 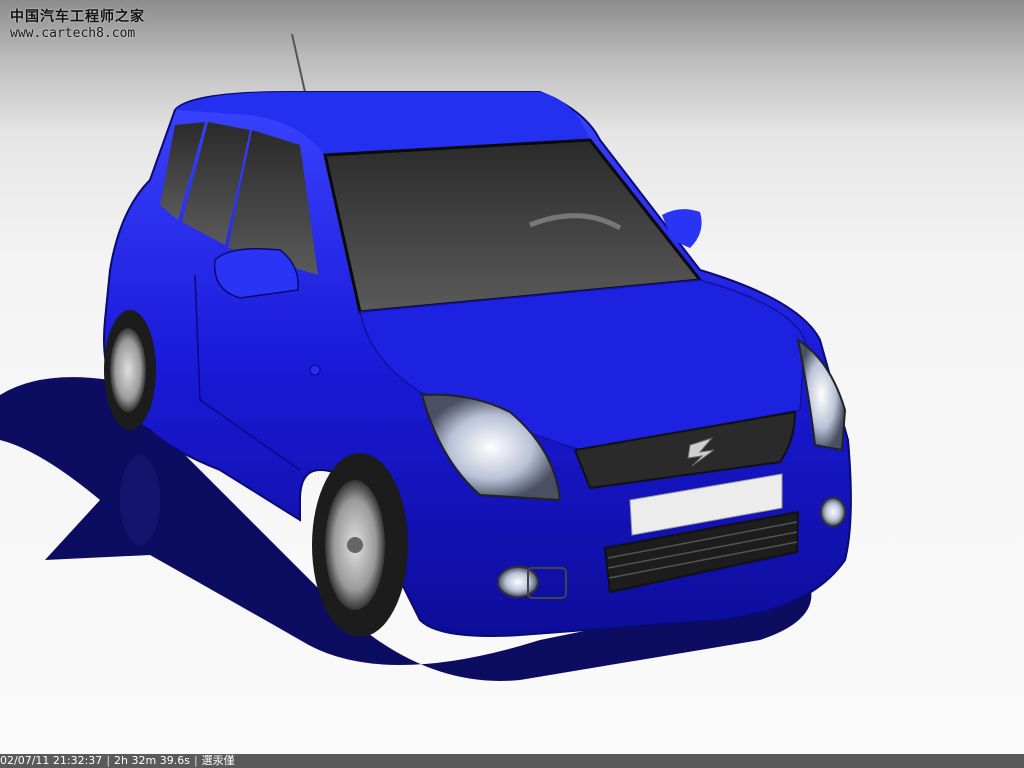 What do you see at coordinates (518, 582) in the screenshot?
I see `fog-light-left` at bounding box center [518, 582].